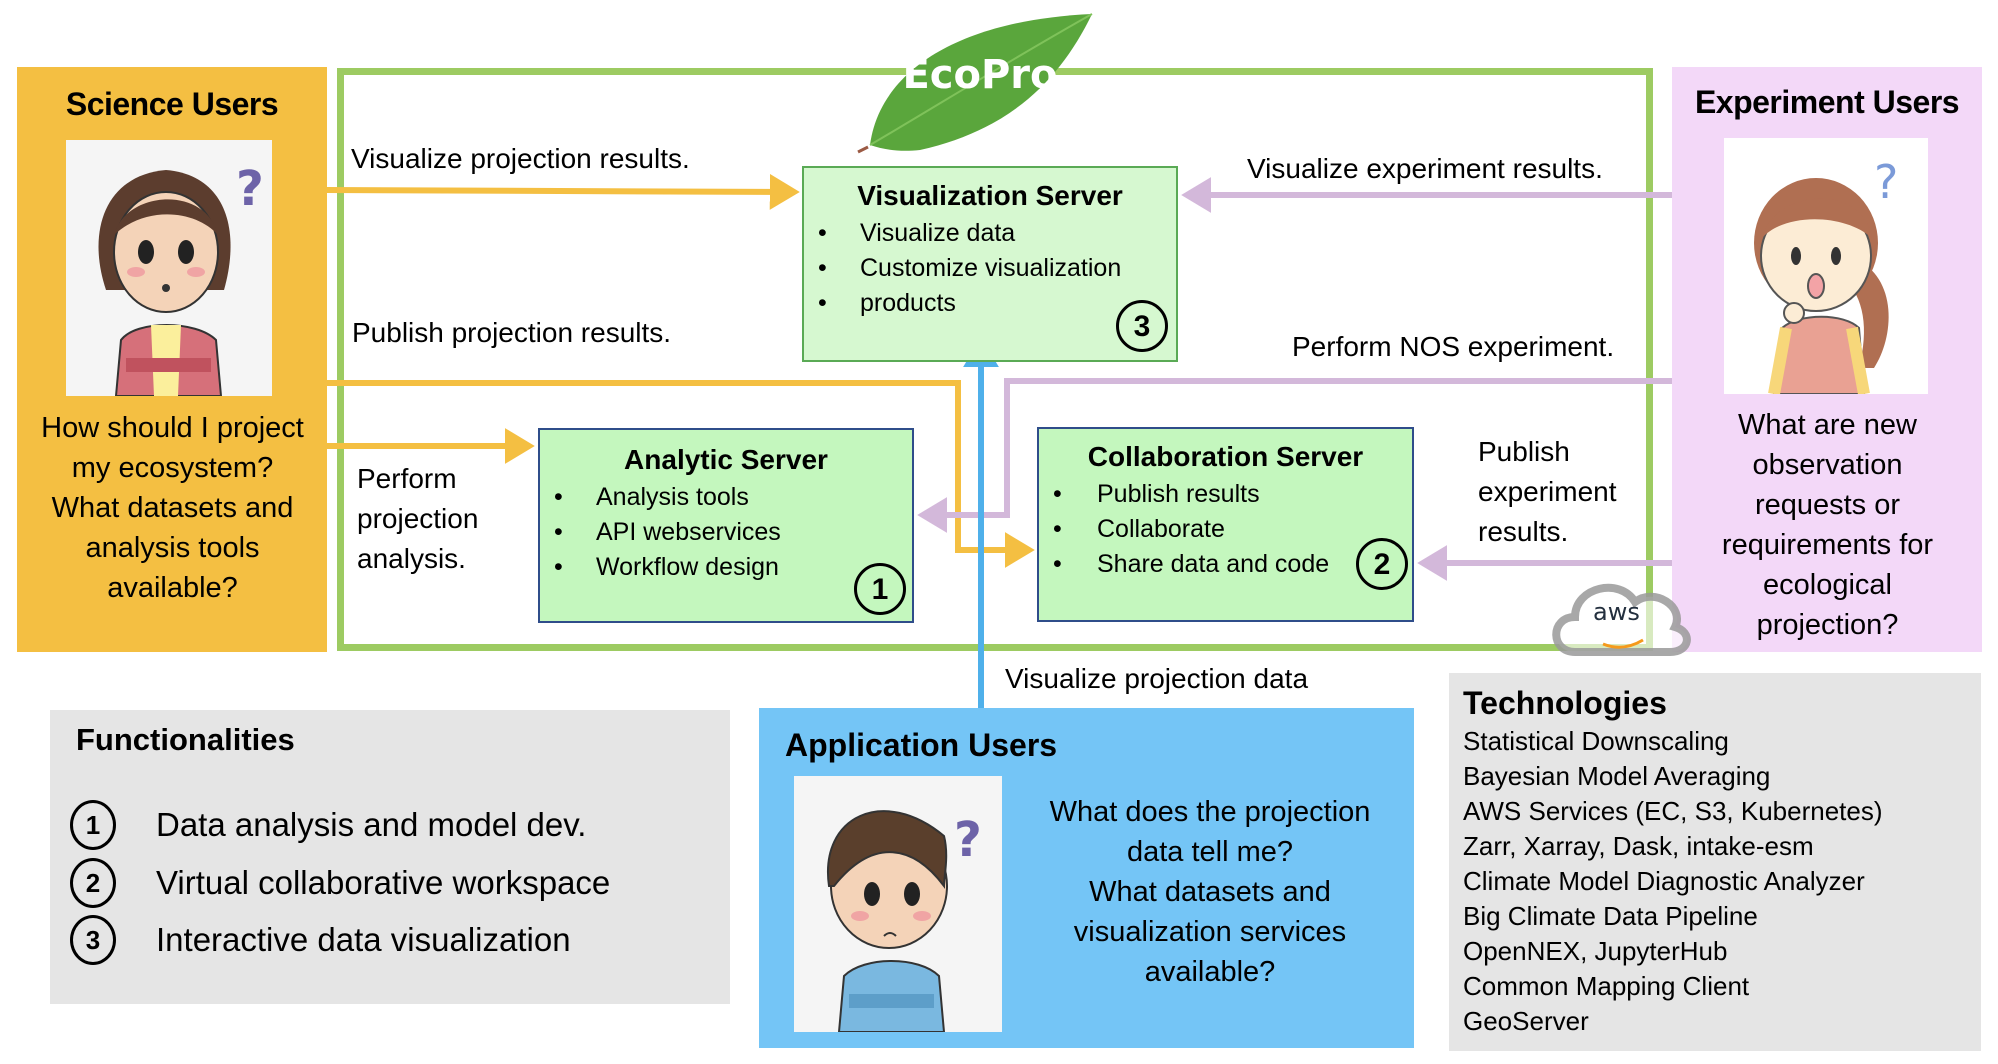 Image resolution: width=1998 pixels, height=1064 pixels. Describe the element at coordinates (990, 195) in the screenshot. I see `visualization-server-title: Visualization Server` at that location.